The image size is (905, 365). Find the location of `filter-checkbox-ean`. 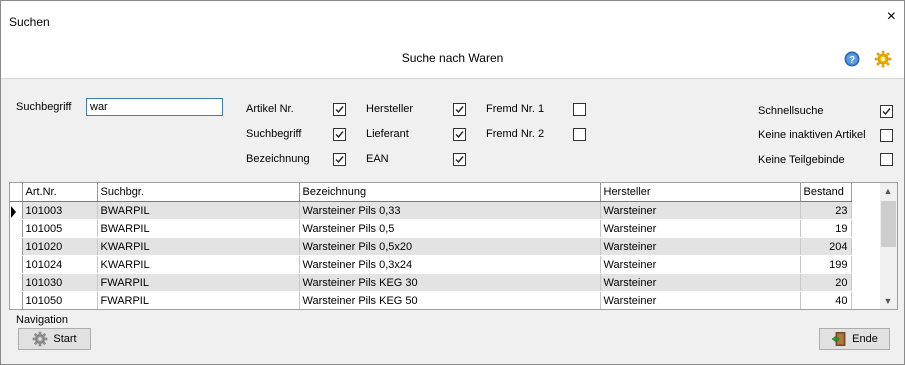

filter-checkbox-ean is located at coordinates (459, 159).